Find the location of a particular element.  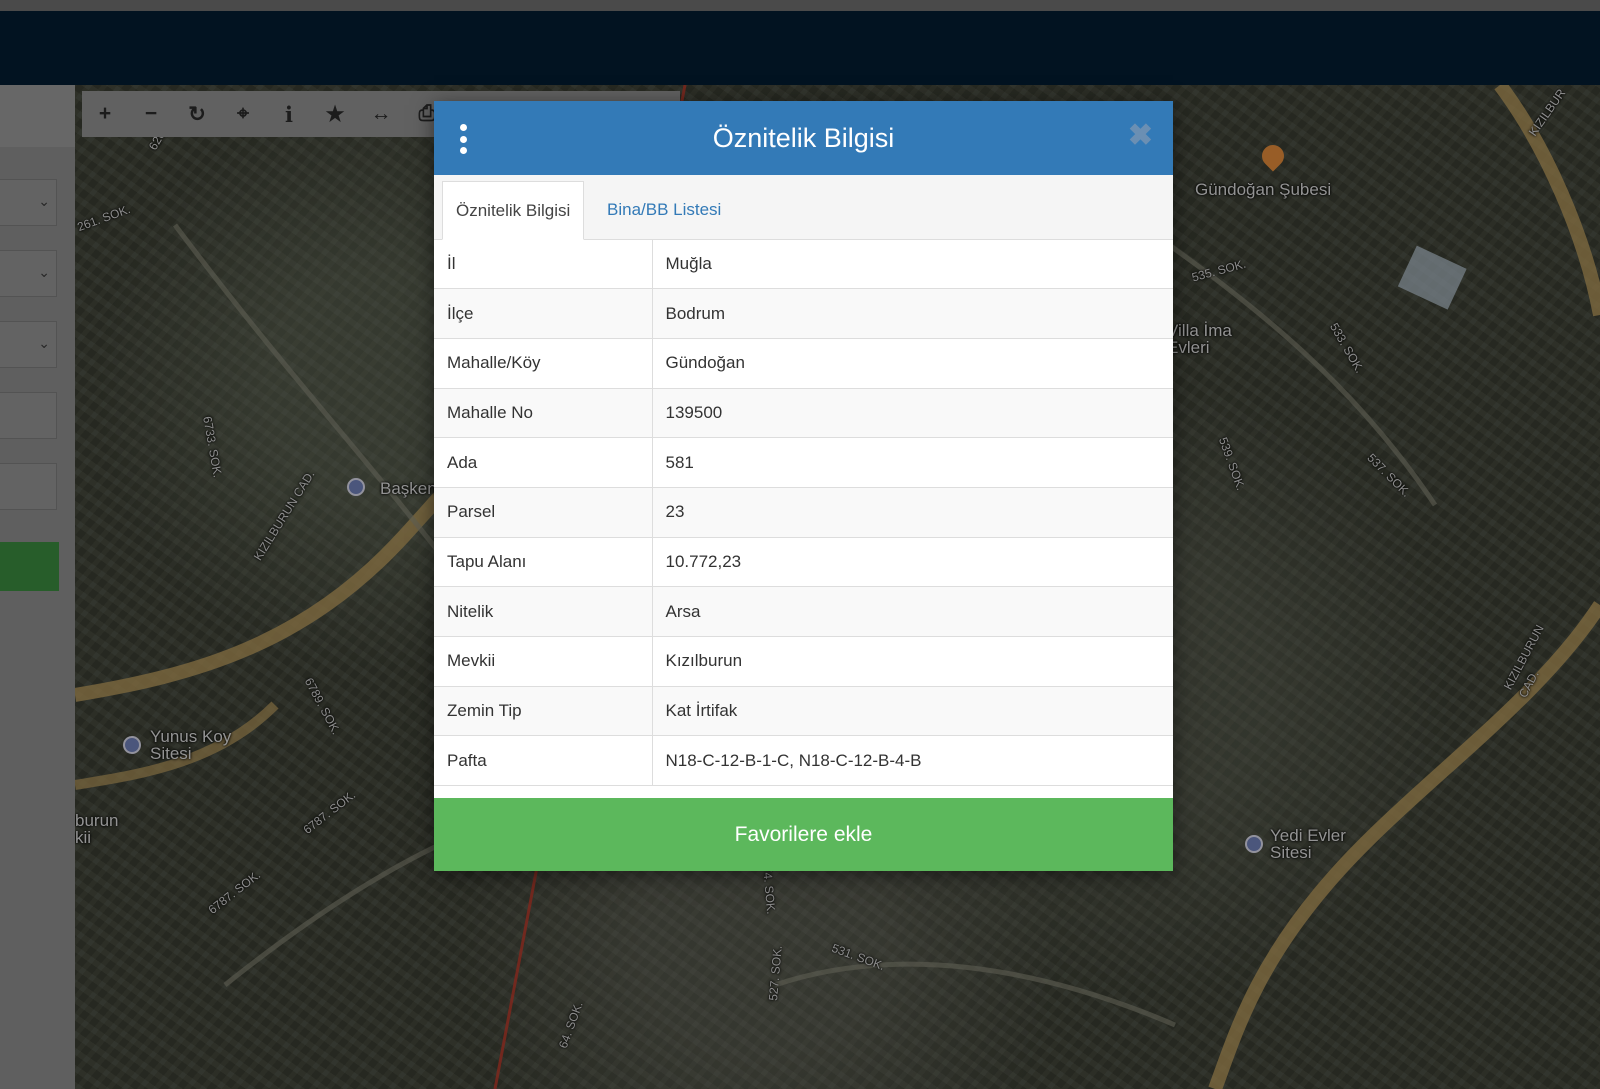

attribute-value: N18-C-12-B-1-C, N18-C-12-B-4-B is located at coordinates (912, 761).